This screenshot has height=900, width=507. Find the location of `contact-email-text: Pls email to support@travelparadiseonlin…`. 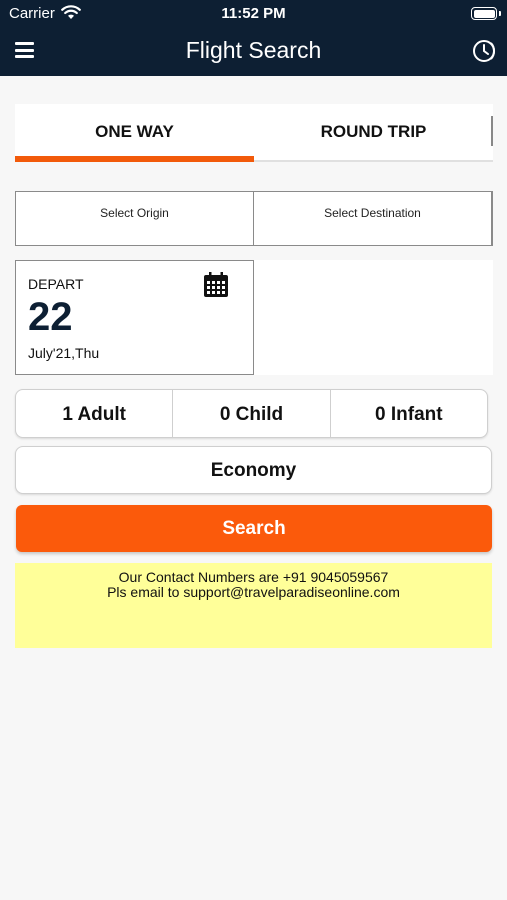

contact-email-text: Pls email to support@travelparadiseonlin… is located at coordinates (253, 592).